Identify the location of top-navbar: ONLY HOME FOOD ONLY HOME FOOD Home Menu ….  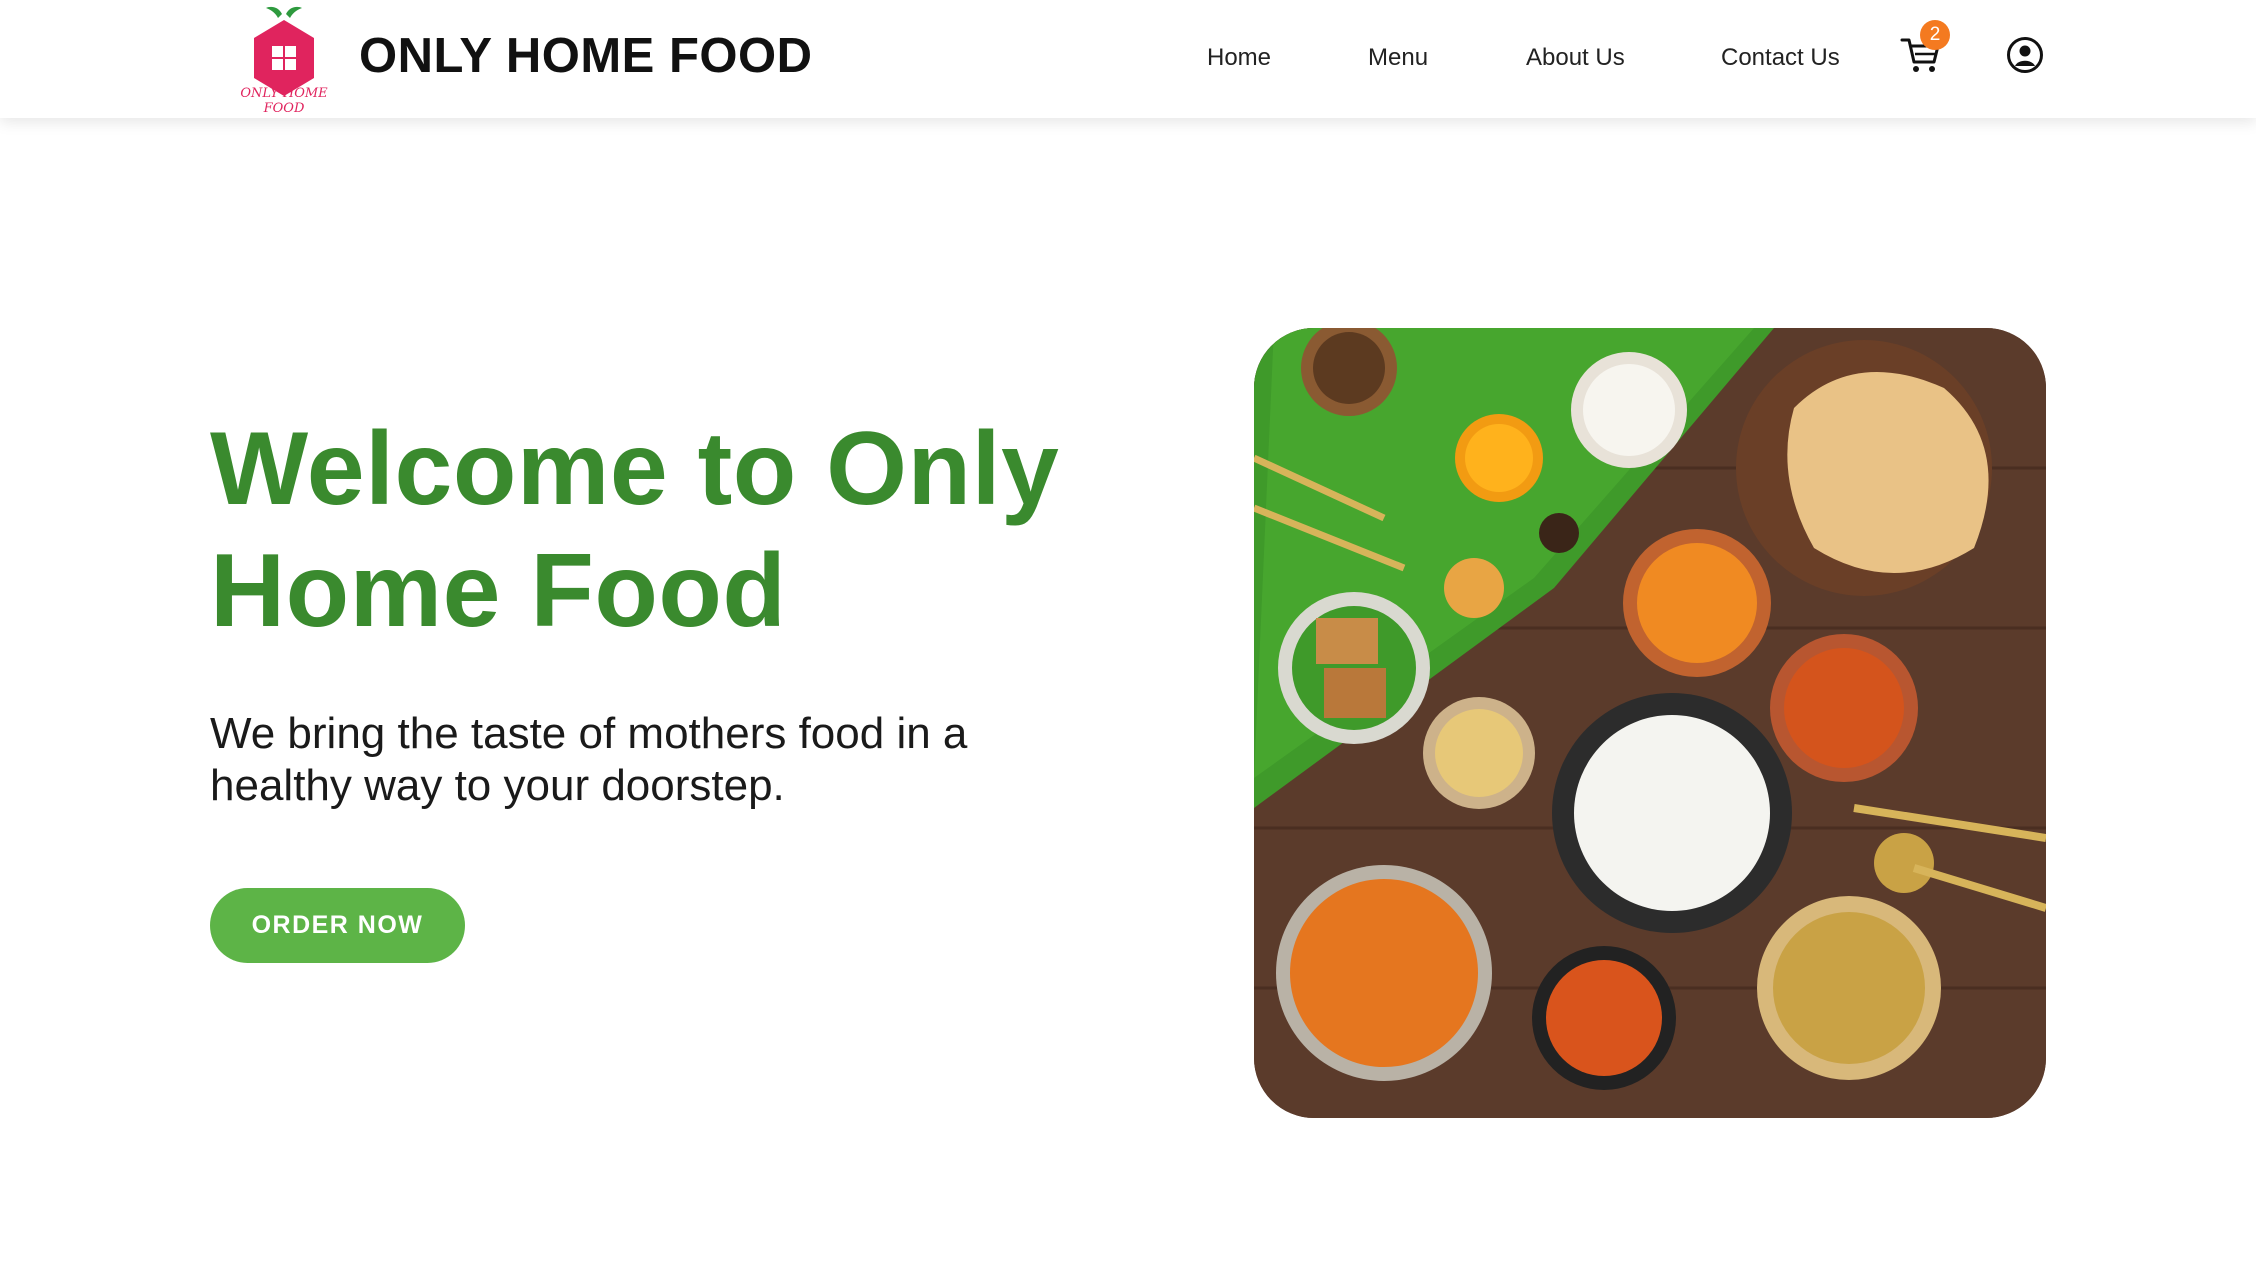
(1128, 59).